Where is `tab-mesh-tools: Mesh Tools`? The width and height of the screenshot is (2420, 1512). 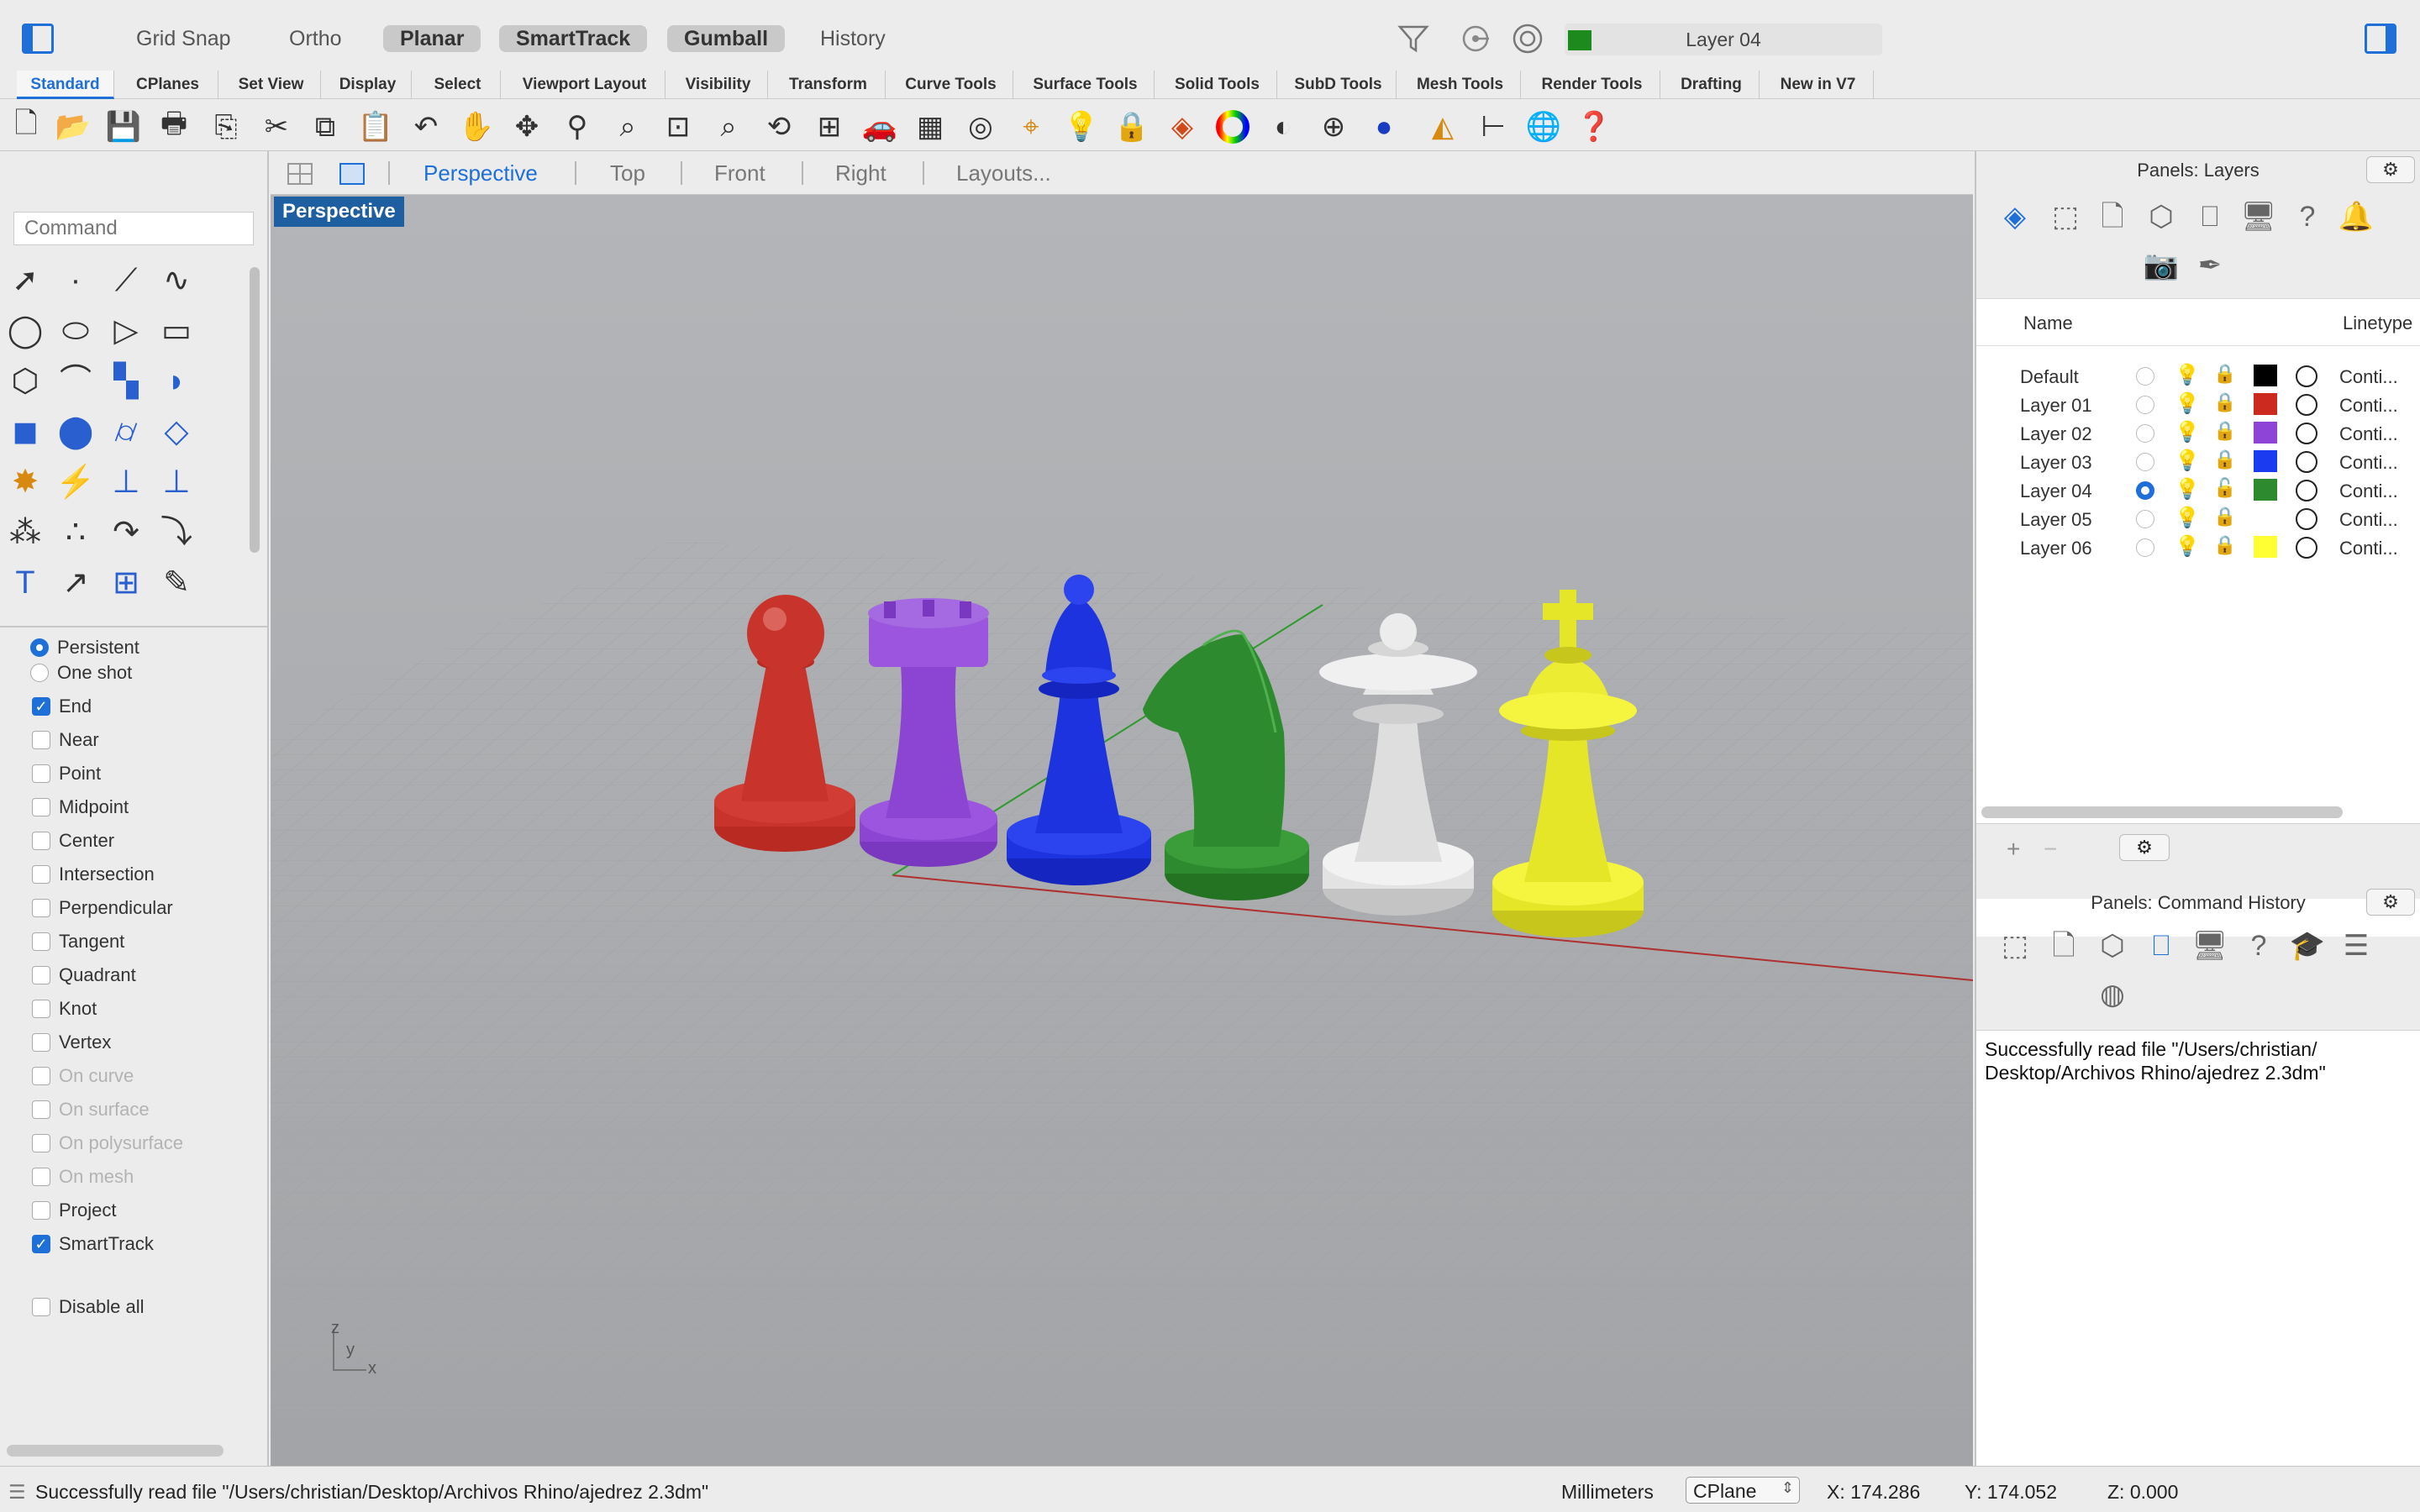
tab-mesh-tools: Mesh Tools is located at coordinates (1460, 85).